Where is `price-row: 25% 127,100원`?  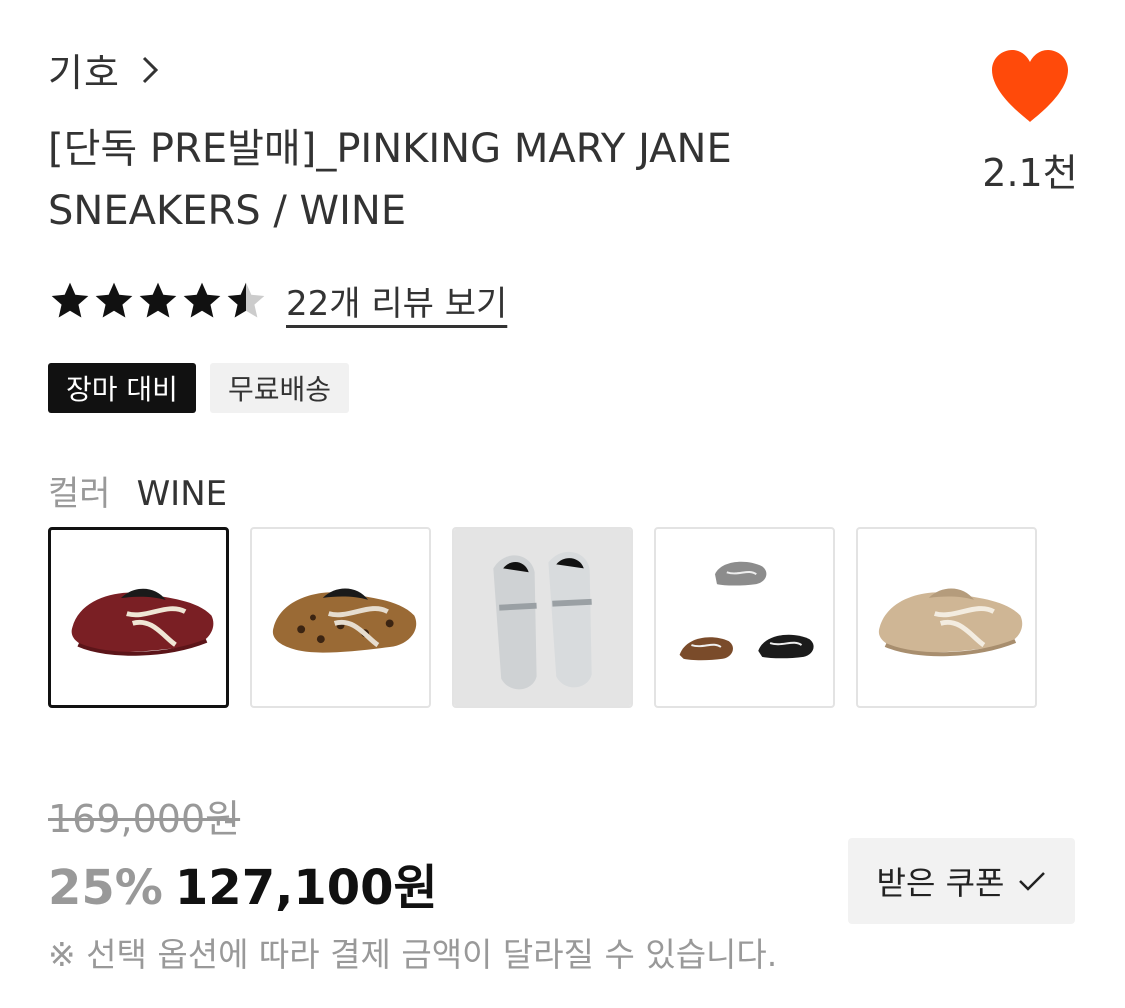
price-row: 25% 127,100원 is located at coordinates (243, 883).